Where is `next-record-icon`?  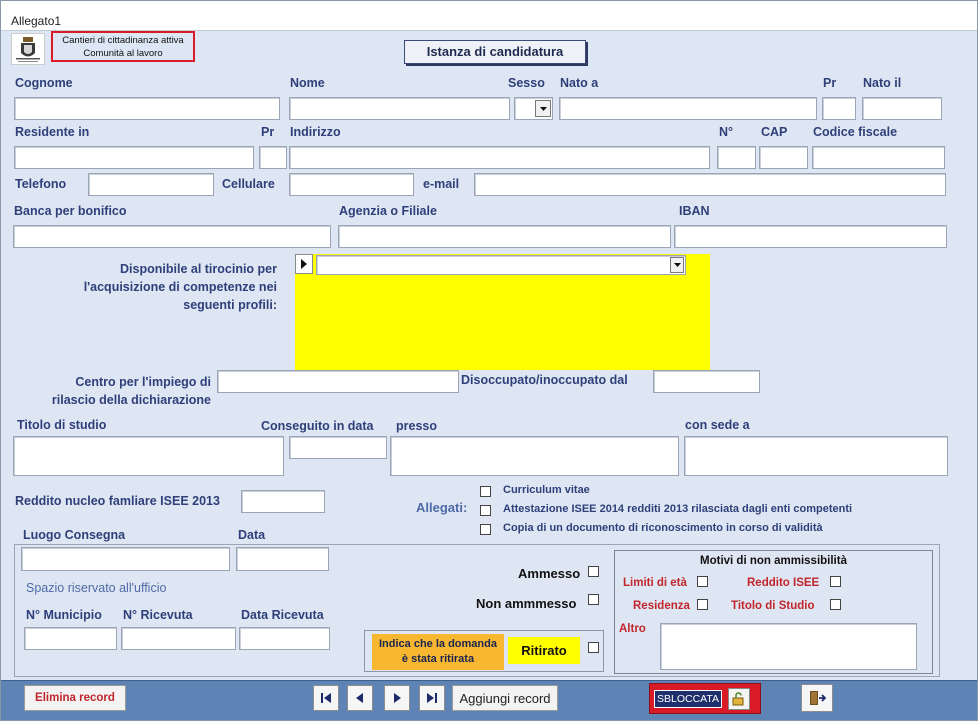 next-record-icon is located at coordinates (397, 698).